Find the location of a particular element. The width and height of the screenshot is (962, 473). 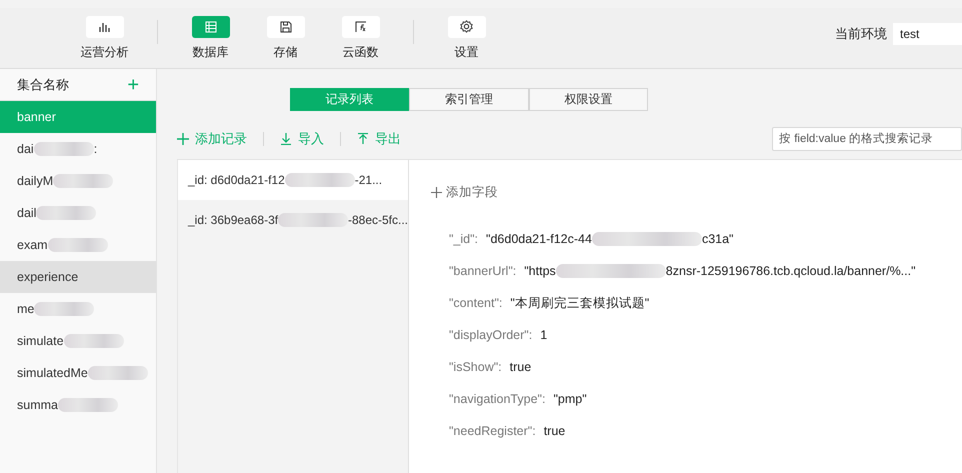

tab: 索引管理 is located at coordinates (469, 99).